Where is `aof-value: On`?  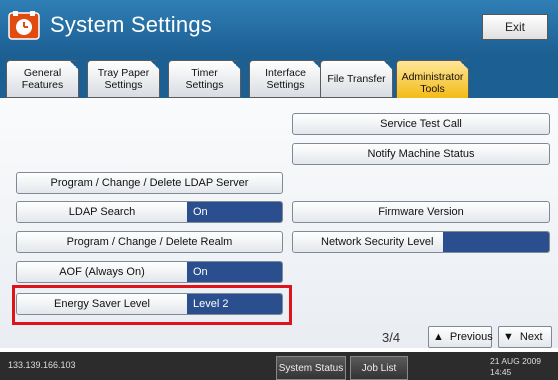
aof-value: On is located at coordinates (234, 272).